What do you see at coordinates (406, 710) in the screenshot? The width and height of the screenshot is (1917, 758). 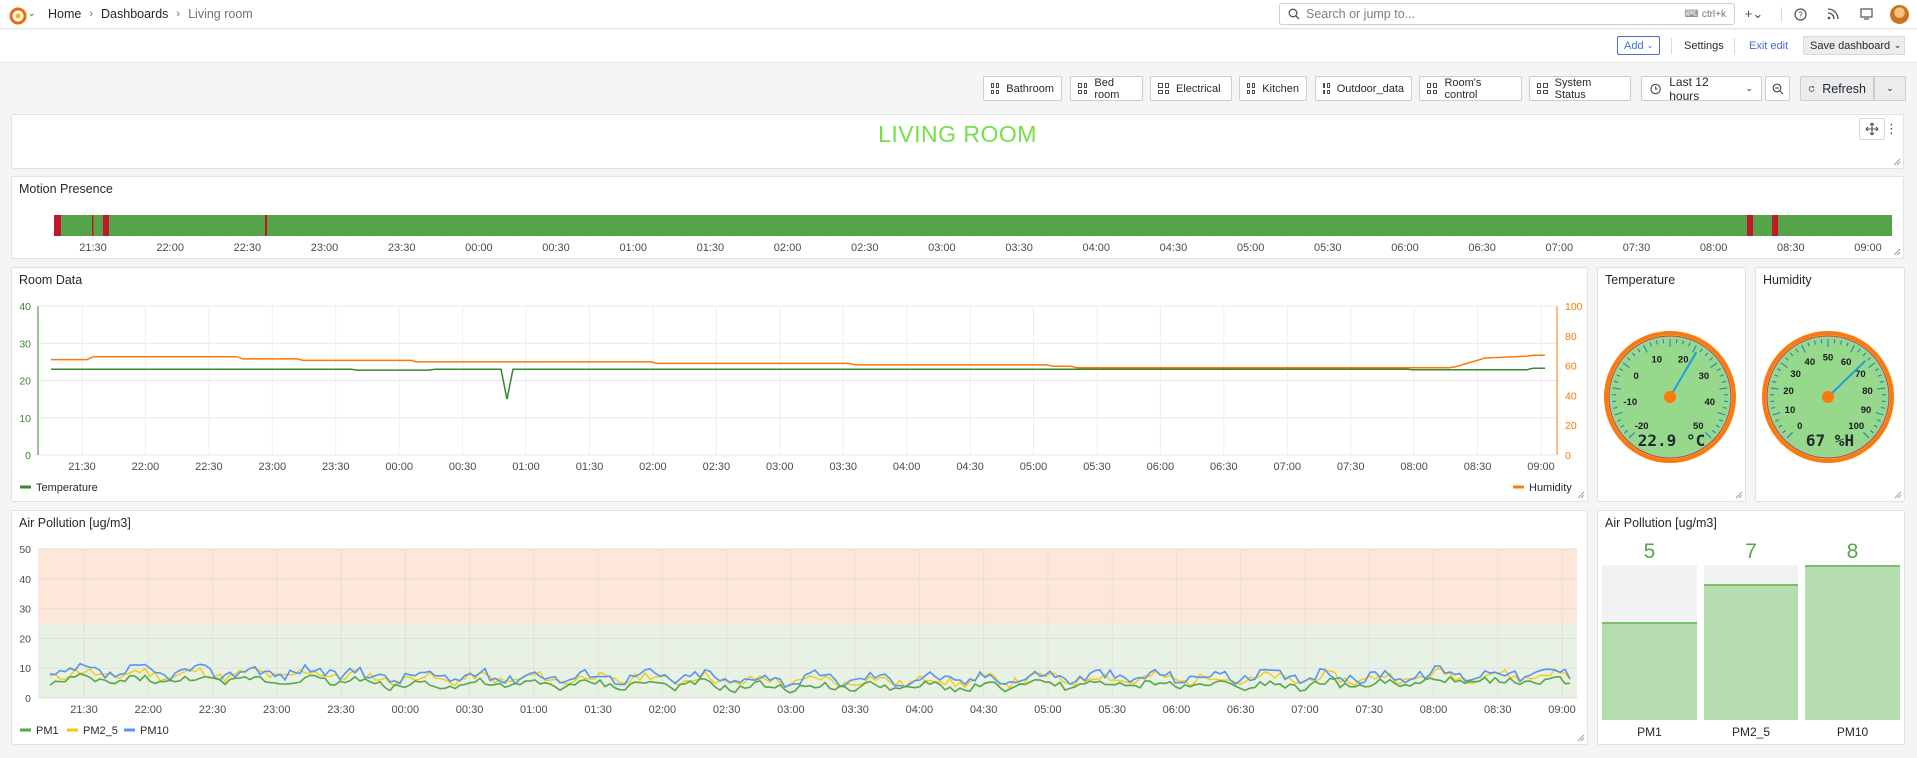 I see `time-tick-label: 00:00` at bounding box center [406, 710].